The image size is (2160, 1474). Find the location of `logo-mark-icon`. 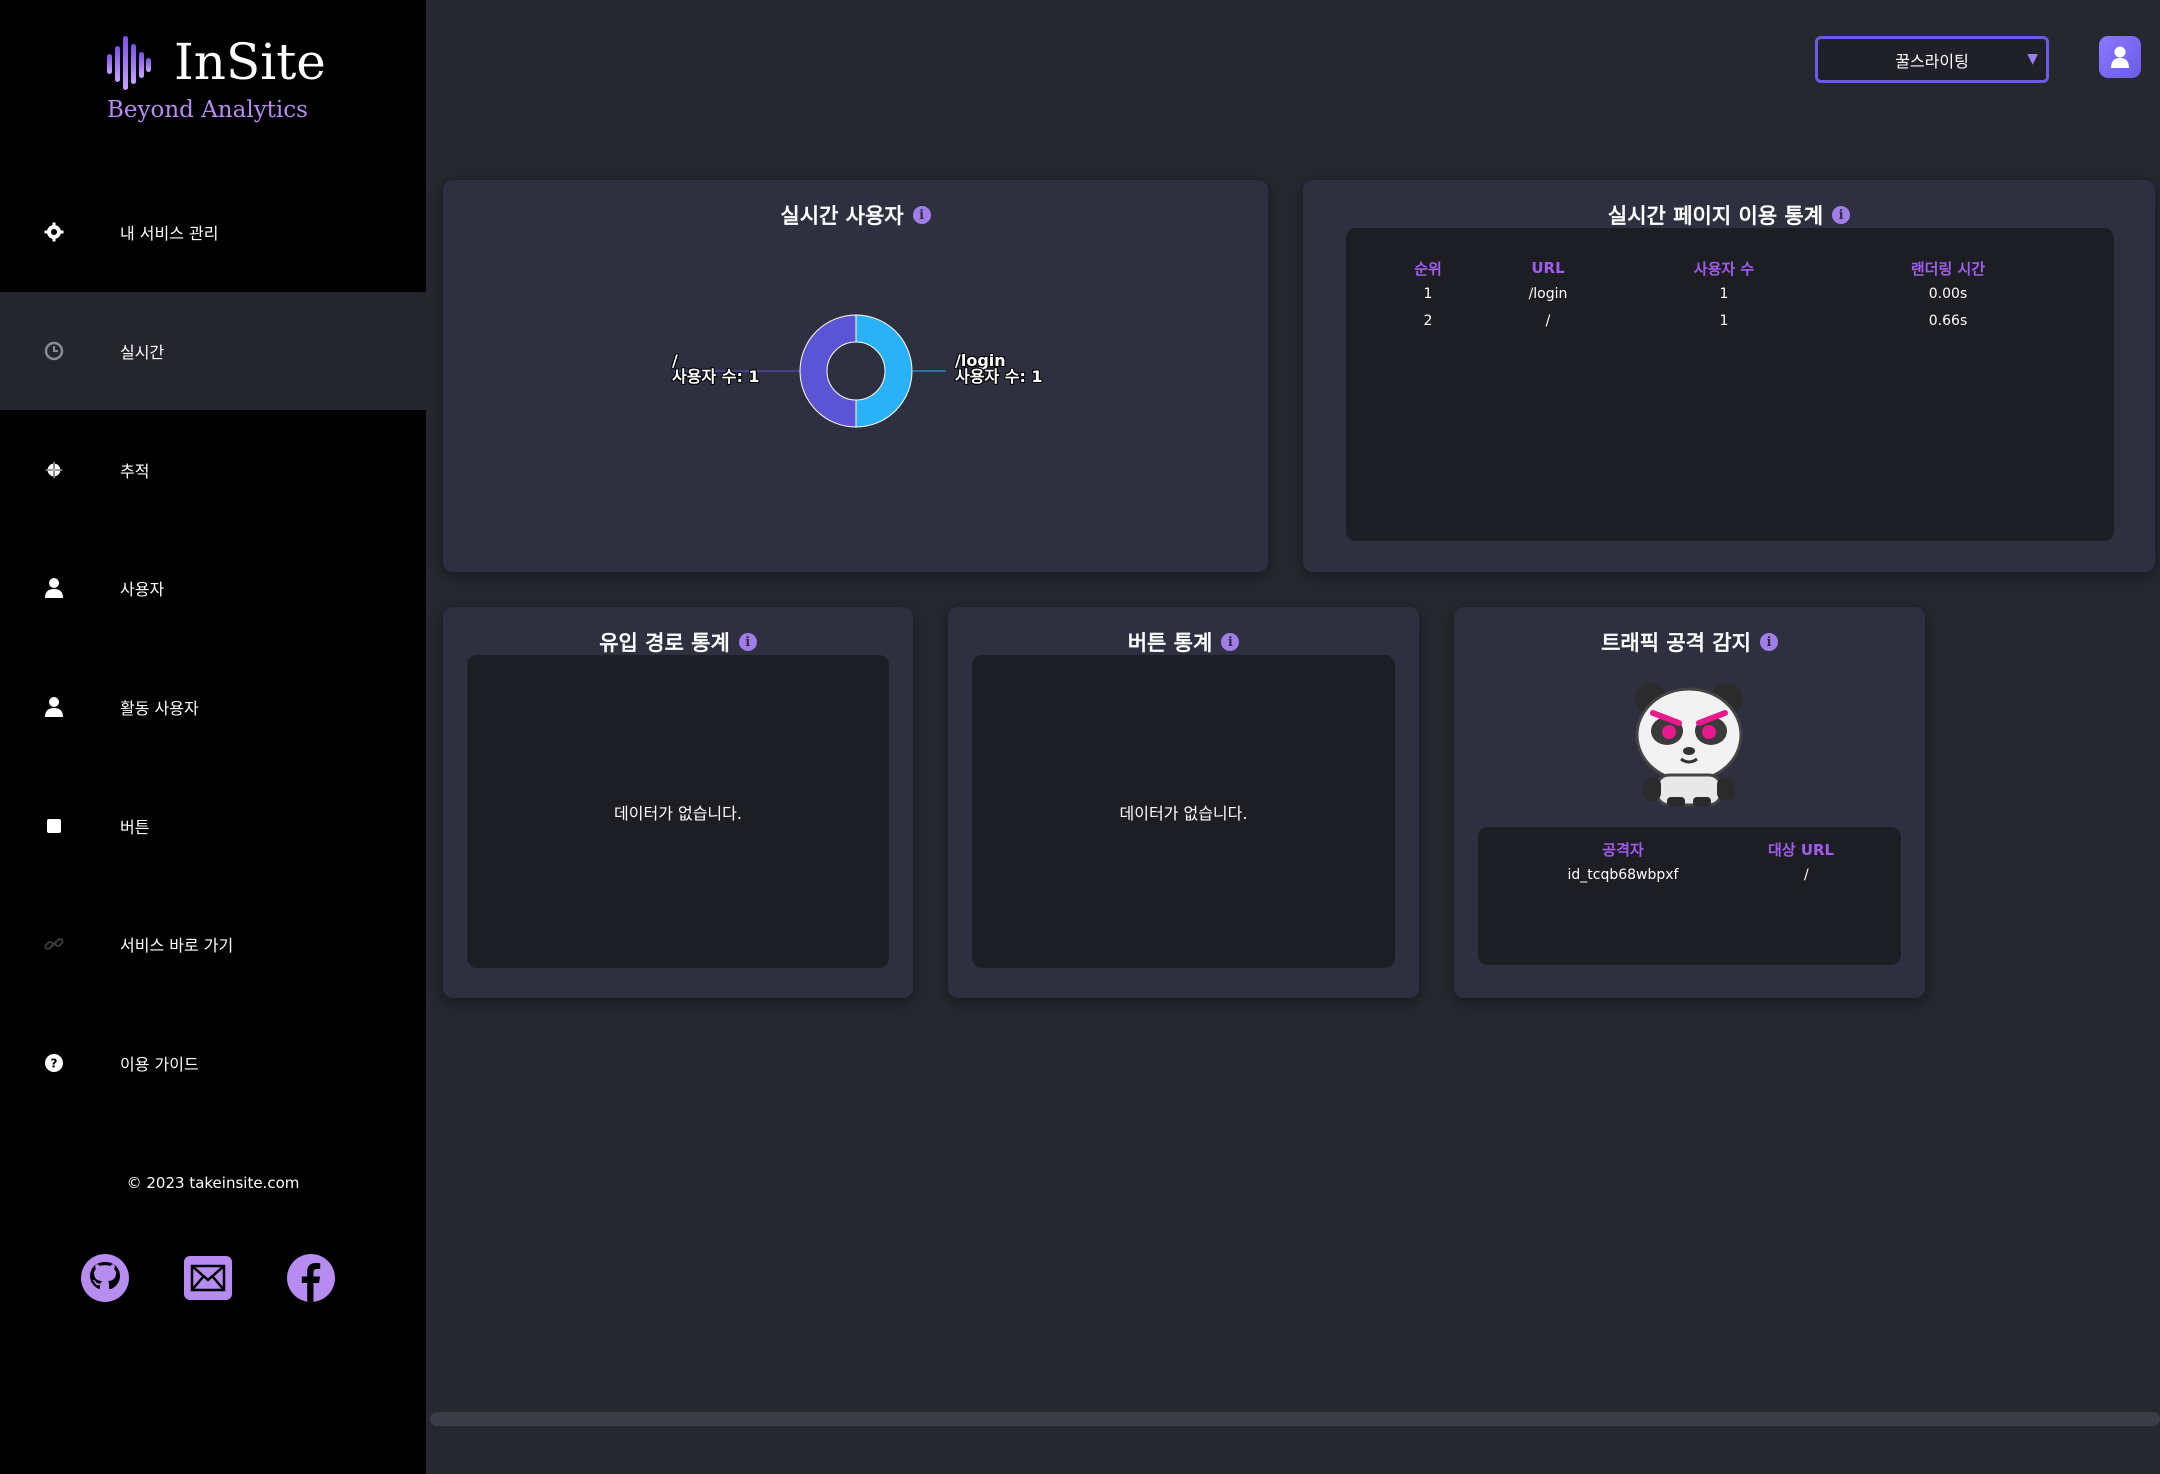

logo-mark-icon is located at coordinates (129, 63).